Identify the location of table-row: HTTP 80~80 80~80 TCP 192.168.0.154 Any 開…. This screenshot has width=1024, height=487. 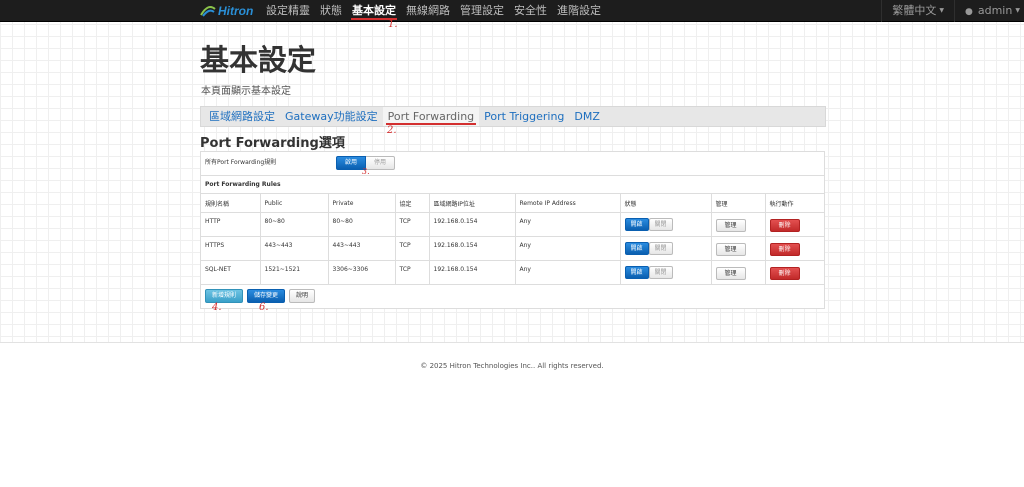
(512, 224).